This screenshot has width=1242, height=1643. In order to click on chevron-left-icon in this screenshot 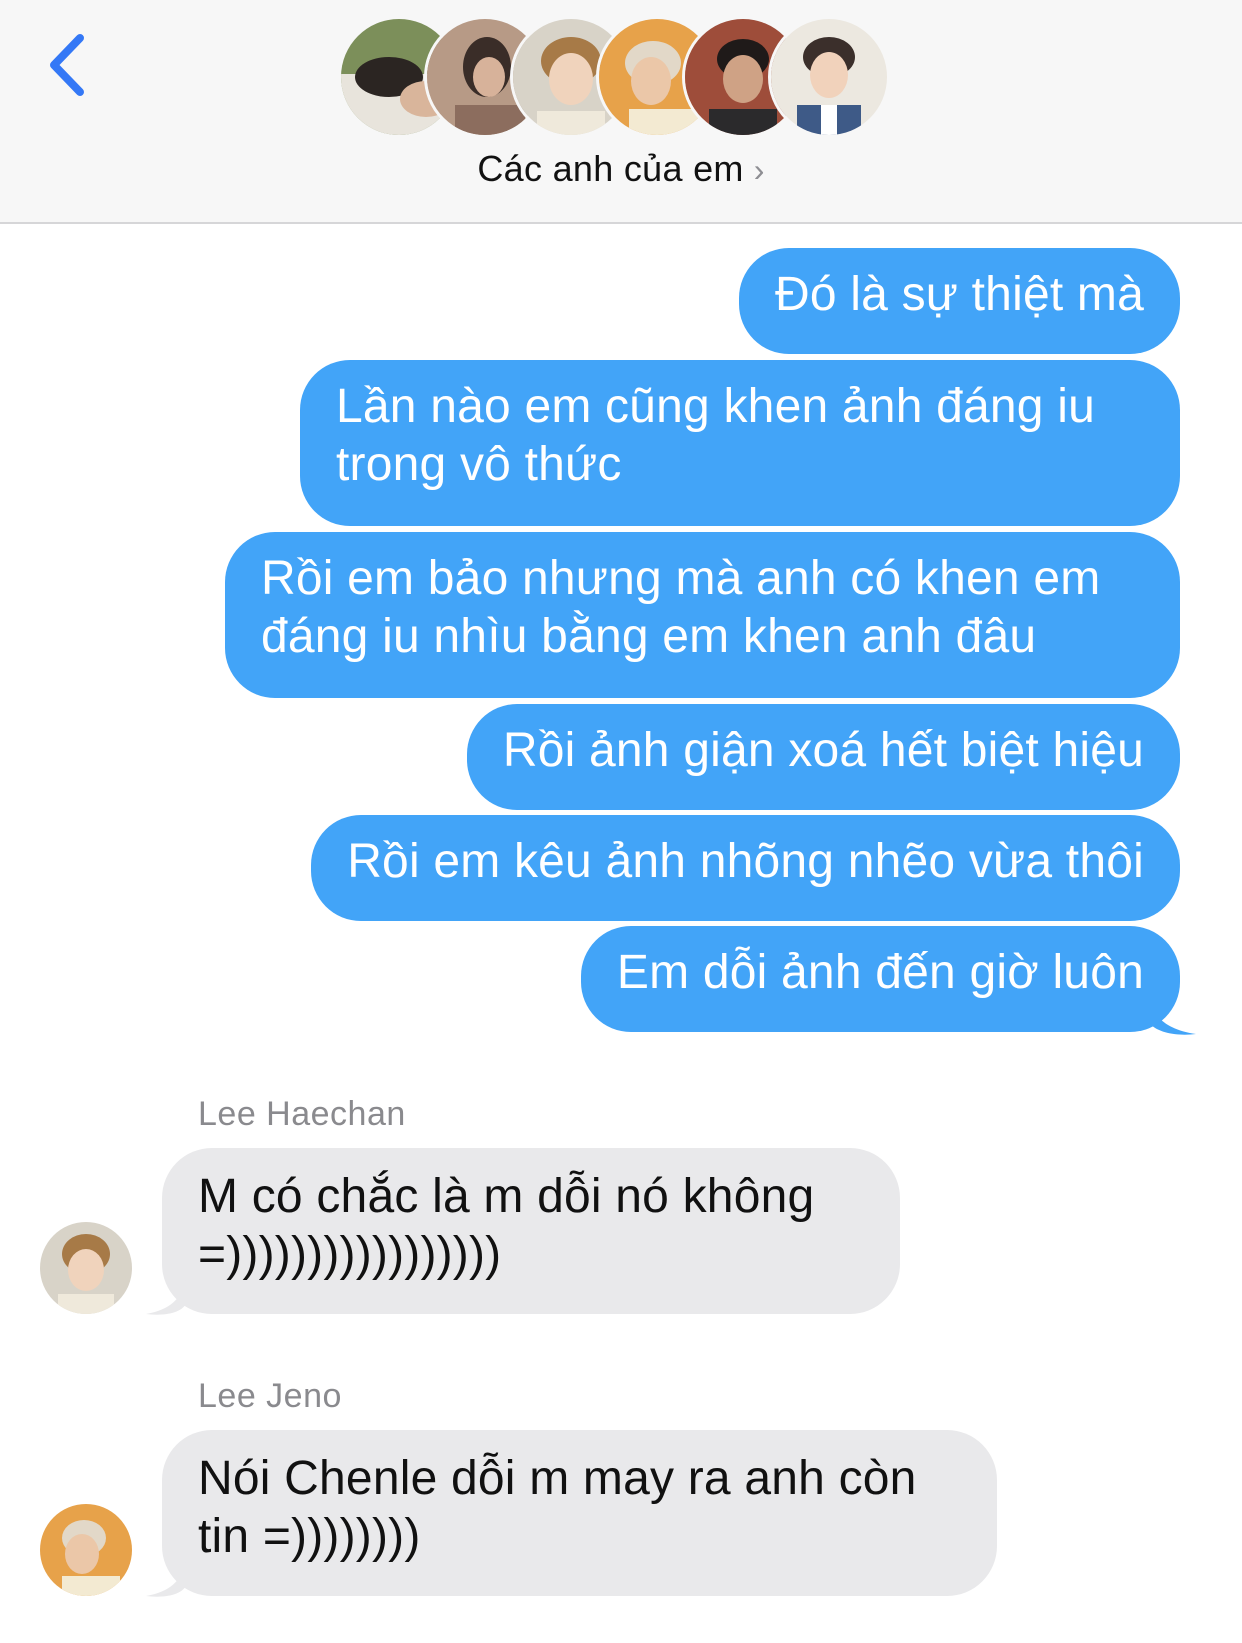, I will do `click(67, 65)`.